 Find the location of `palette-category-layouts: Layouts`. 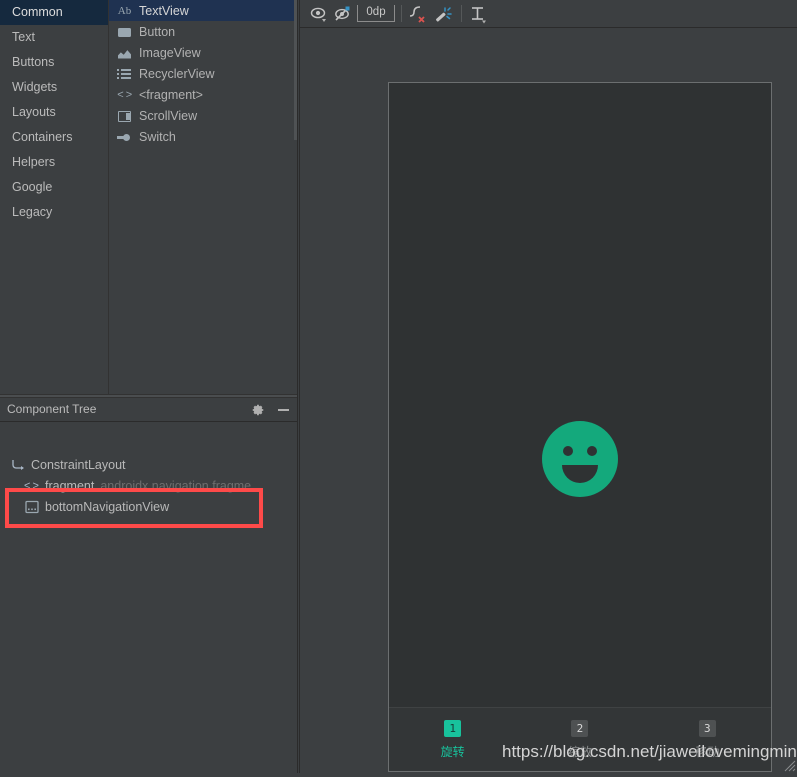

palette-category-layouts: Layouts is located at coordinates (54, 112).